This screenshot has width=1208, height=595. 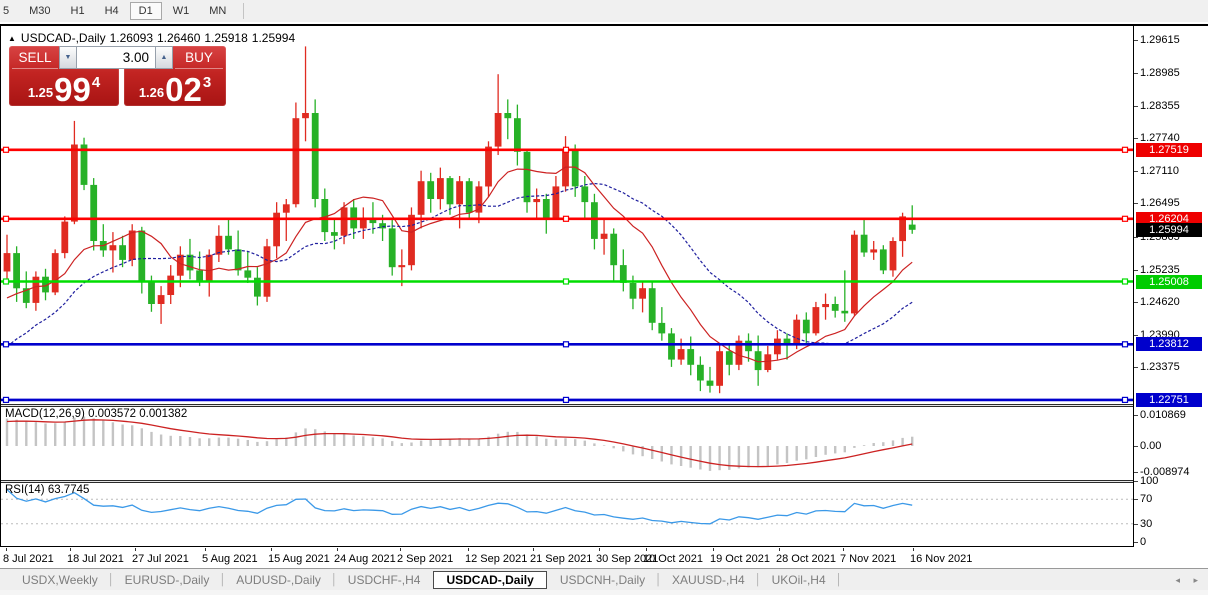 I want to click on price-tag-1.23812: 1.23812, so click(x=1169, y=344).